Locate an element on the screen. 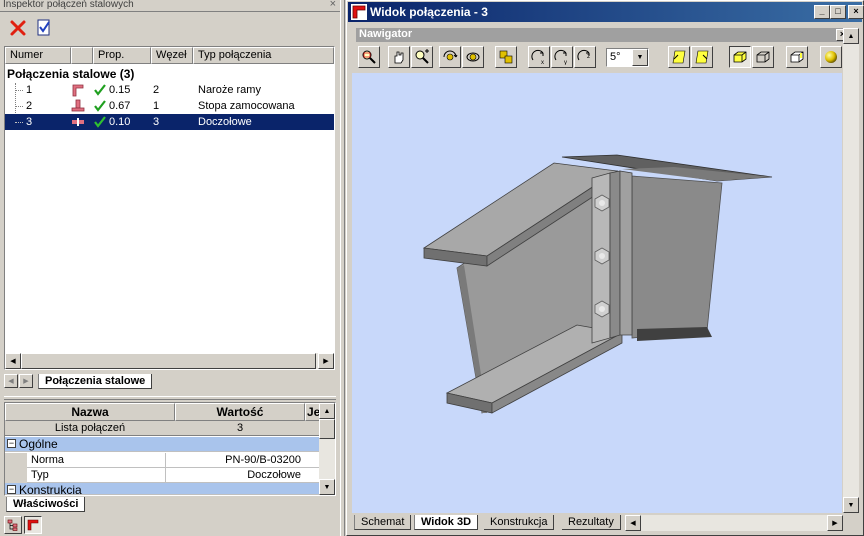 This screenshot has height=536, width=864. column-header-number: Numer is located at coordinates (38, 55).